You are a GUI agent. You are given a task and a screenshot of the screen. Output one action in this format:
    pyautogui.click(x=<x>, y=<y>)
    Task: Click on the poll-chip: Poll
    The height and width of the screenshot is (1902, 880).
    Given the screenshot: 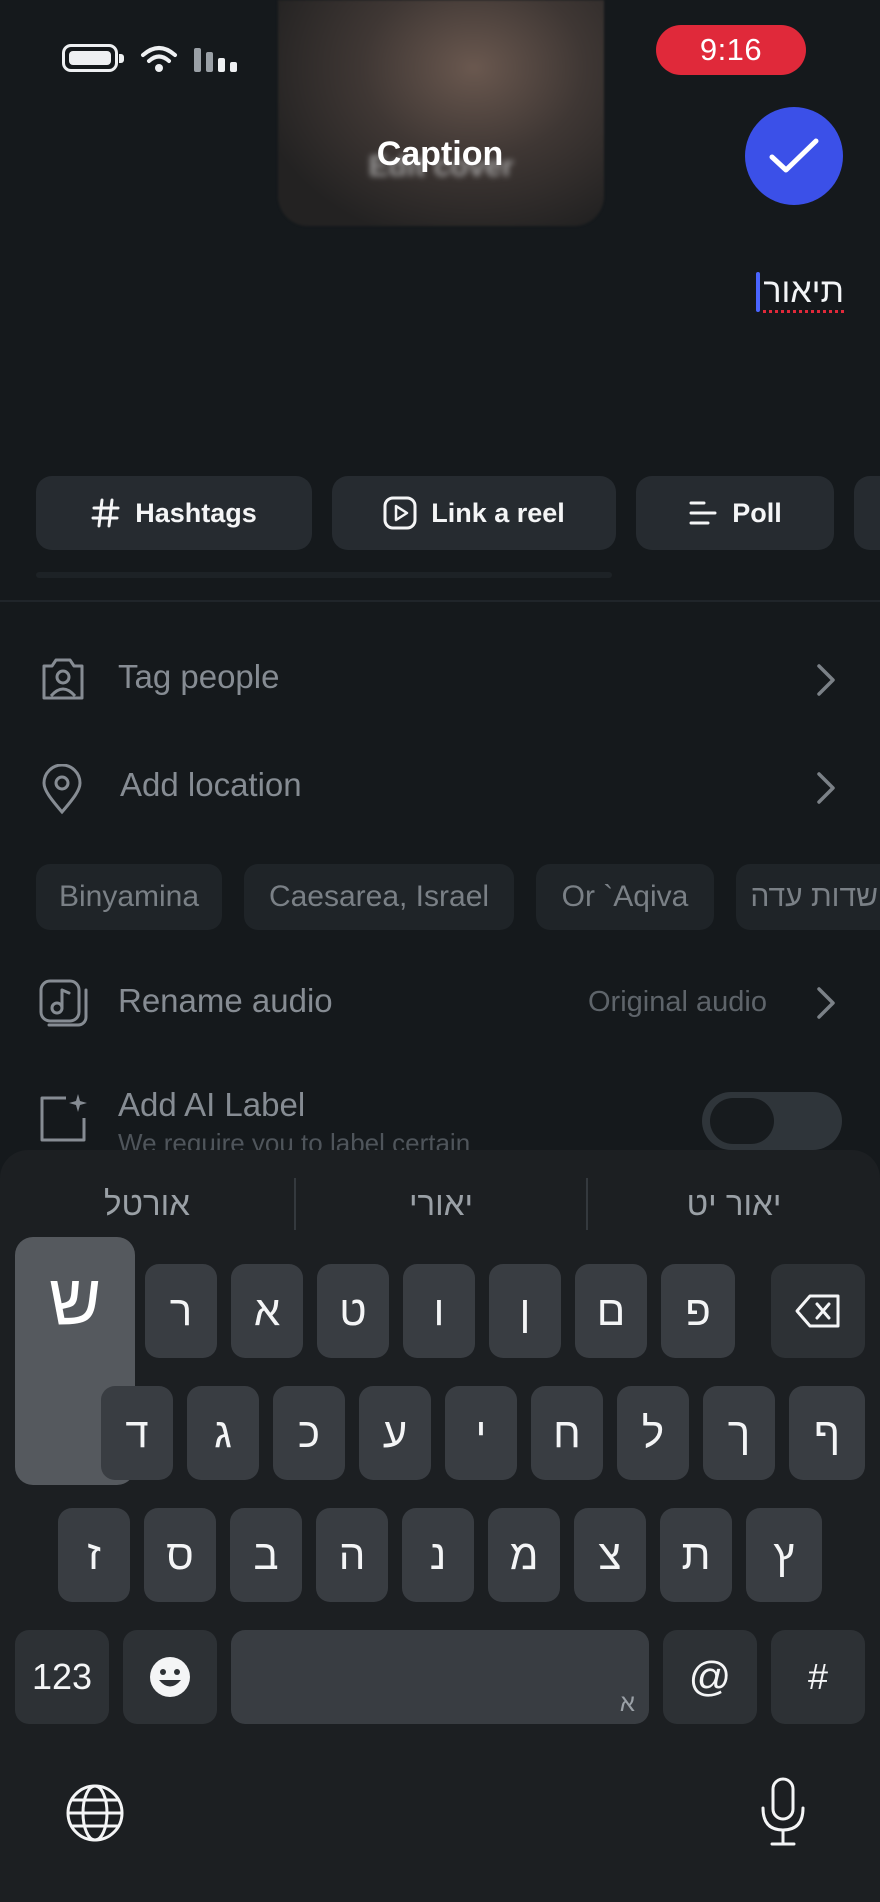 What is the action you would take?
    pyautogui.click(x=735, y=513)
    